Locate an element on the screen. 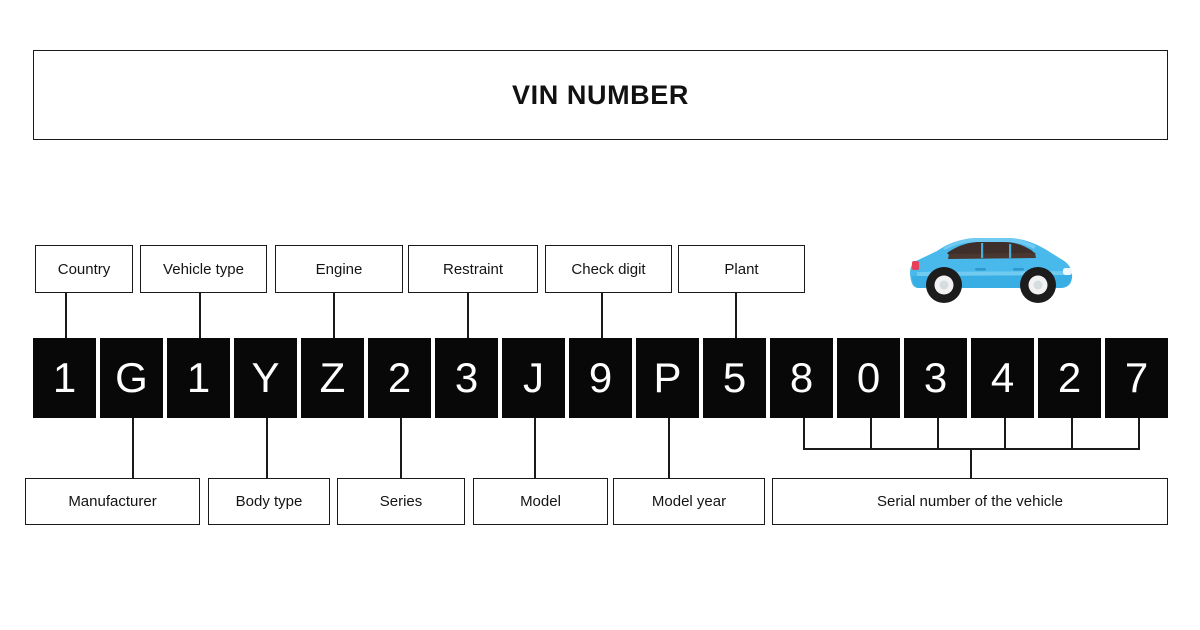 The width and height of the screenshot is (1200, 630). bottom-label-manufacturer: Manufacturer is located at coordinates (112, 501).